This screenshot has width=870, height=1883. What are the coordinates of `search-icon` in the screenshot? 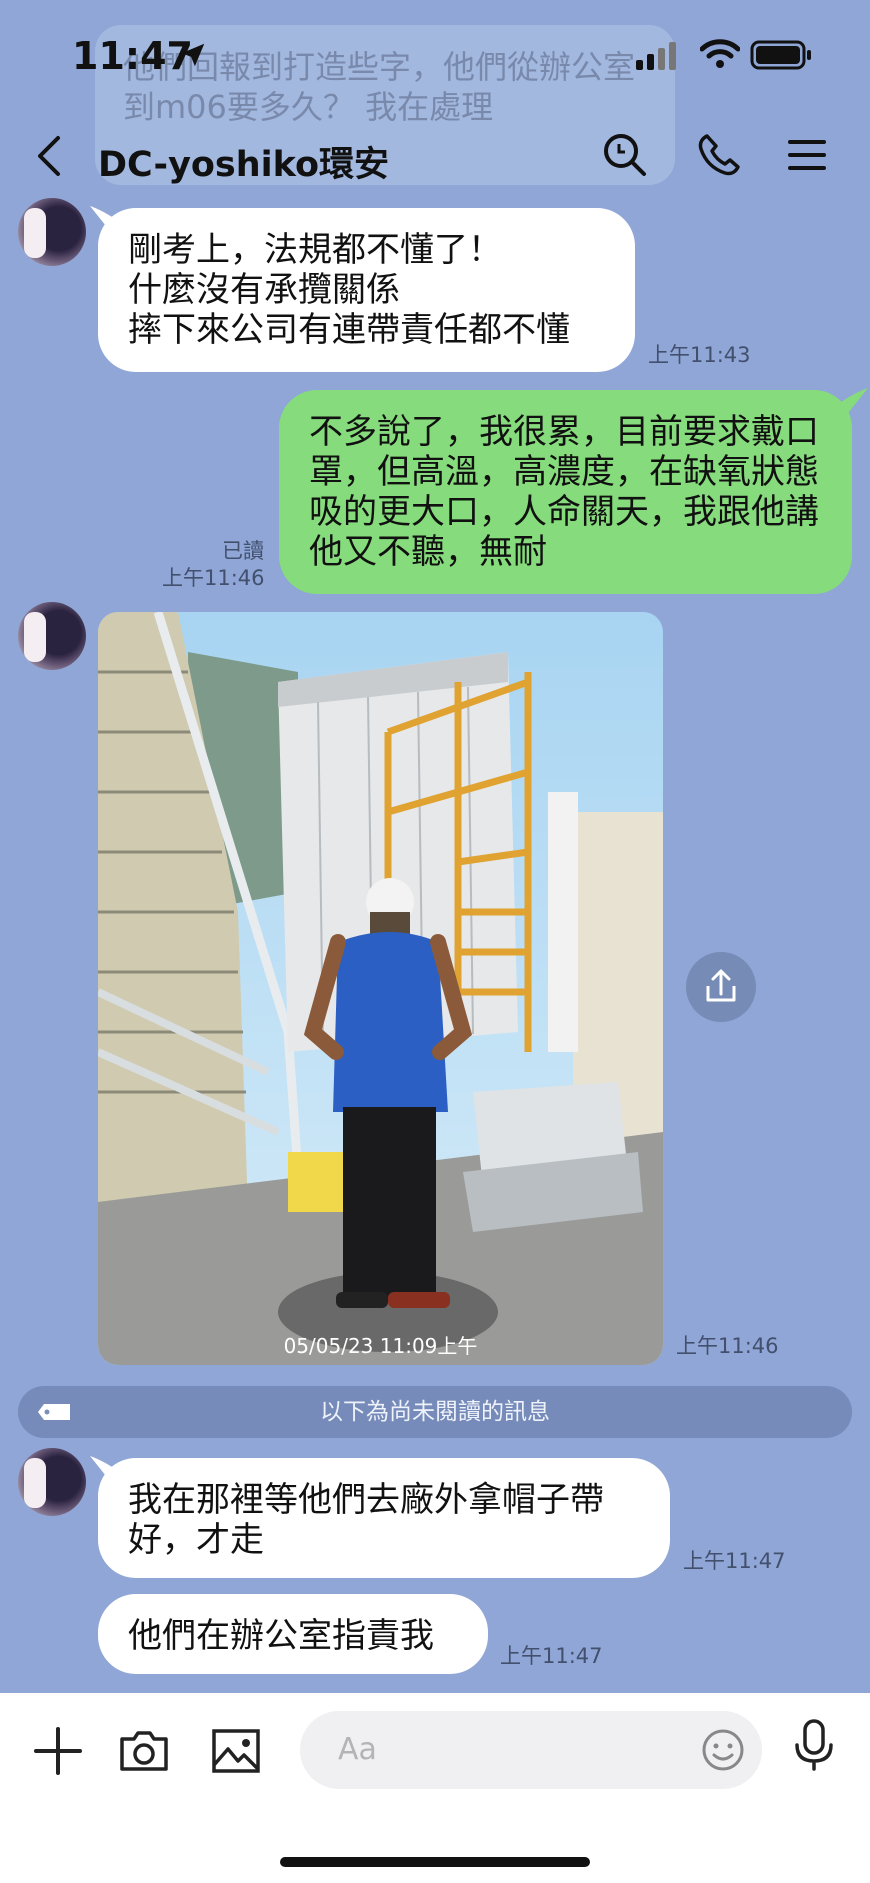 It's located at (625, 155).